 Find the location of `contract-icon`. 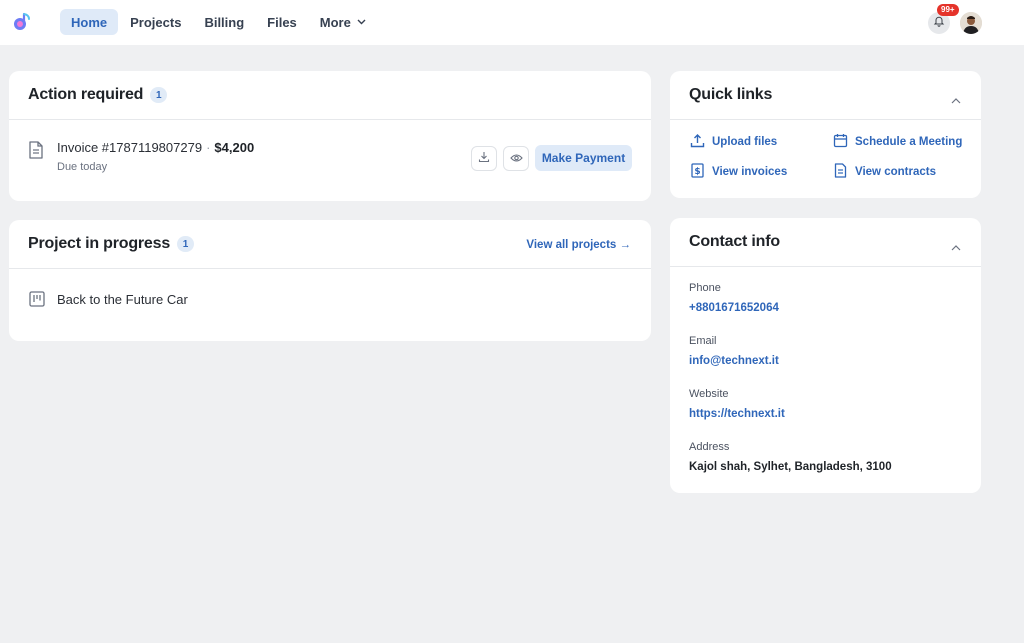

contract-icon is located at coordinates (844, 172).